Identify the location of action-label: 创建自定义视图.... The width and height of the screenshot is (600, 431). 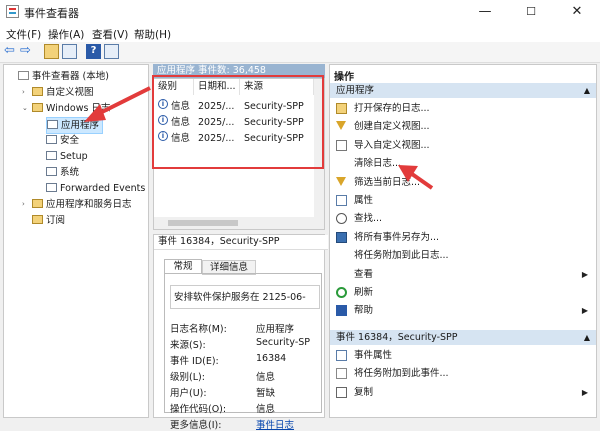
(392, 127).